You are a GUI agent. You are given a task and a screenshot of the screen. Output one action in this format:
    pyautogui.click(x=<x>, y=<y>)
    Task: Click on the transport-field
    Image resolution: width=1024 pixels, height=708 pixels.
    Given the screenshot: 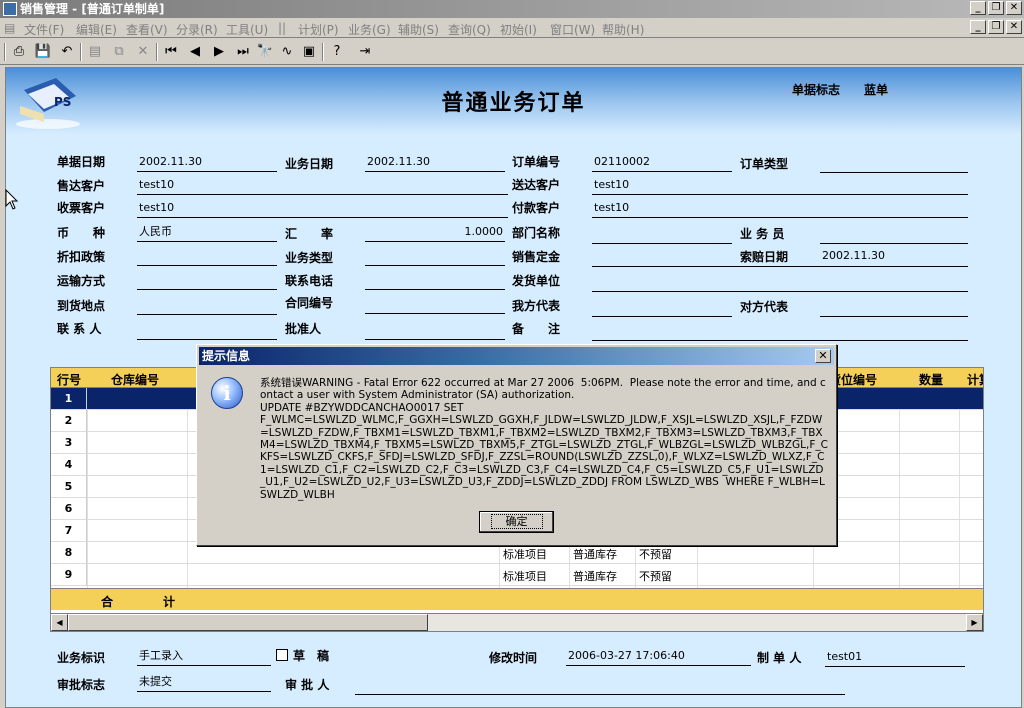 What is the action you would take?
    pyautogui.click(x=207, y=281)
    